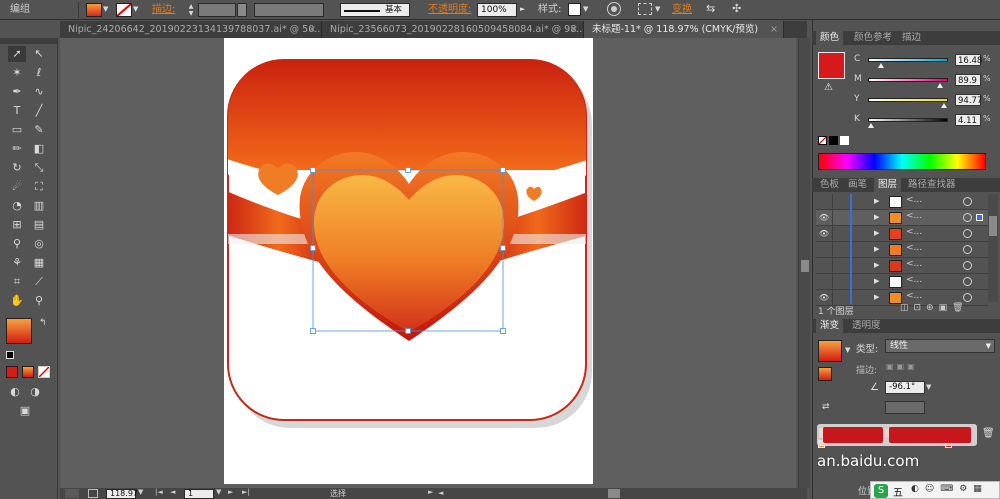 The image size is (1000, 499). Describe the element at coordinates (72, 493) in the screenshot. I see `layout-icon` at that location.